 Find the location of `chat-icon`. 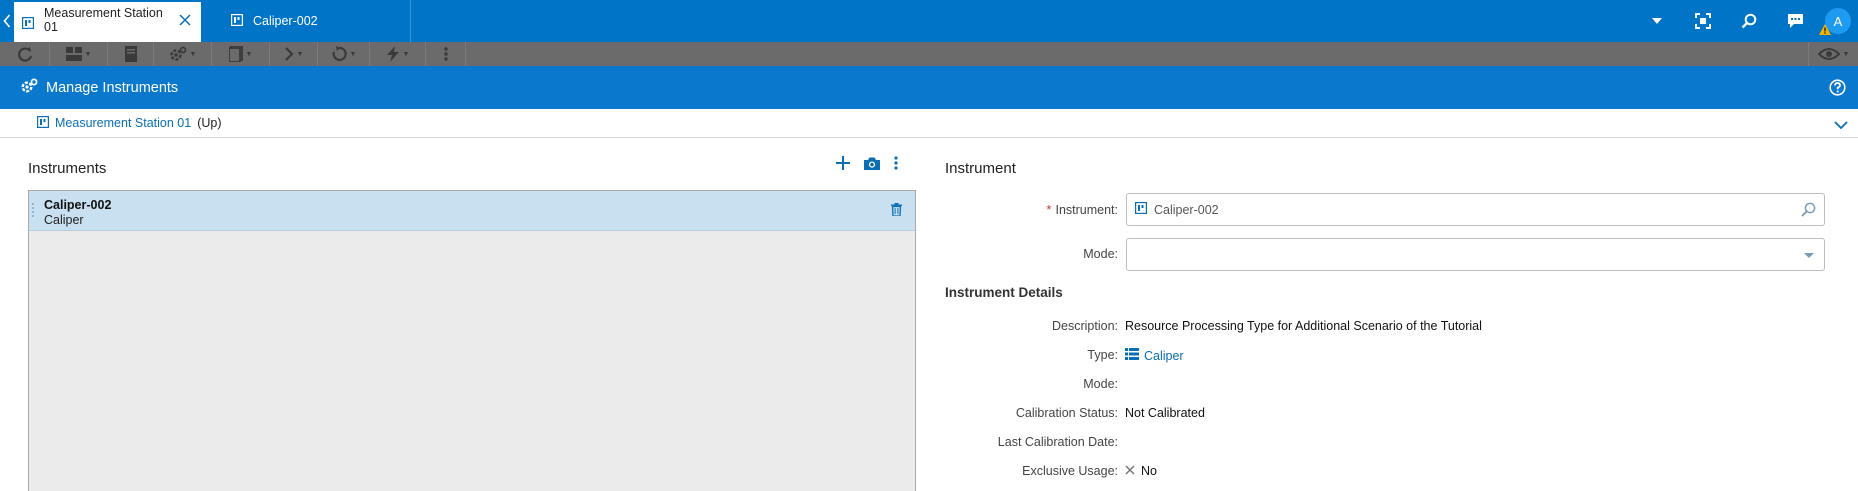

chat-icon is located at coordinates (1795, 21).